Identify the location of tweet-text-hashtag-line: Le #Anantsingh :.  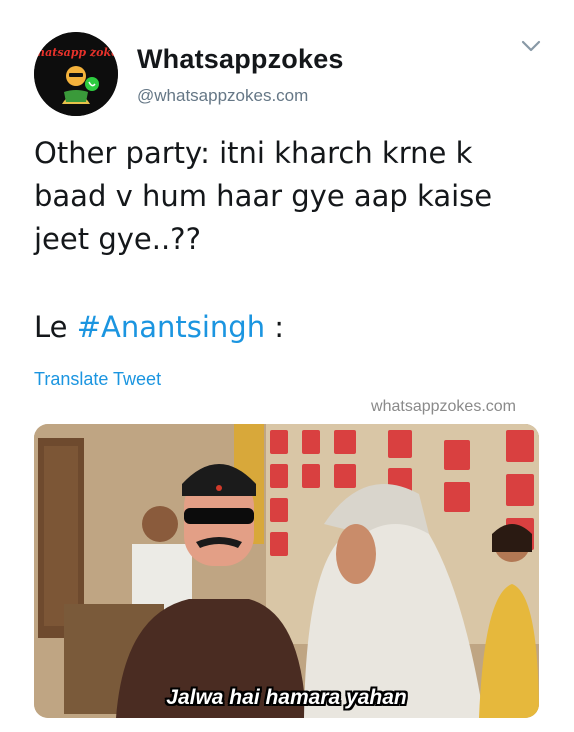
(159, 327).